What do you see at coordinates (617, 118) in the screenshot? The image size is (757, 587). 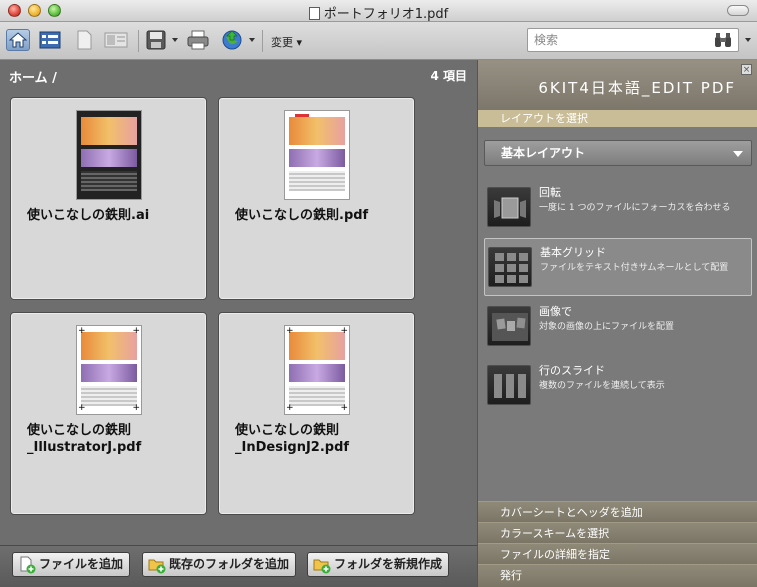 I see `panel-section-label: レイアウトを選択` at bounding box center [617, 118].